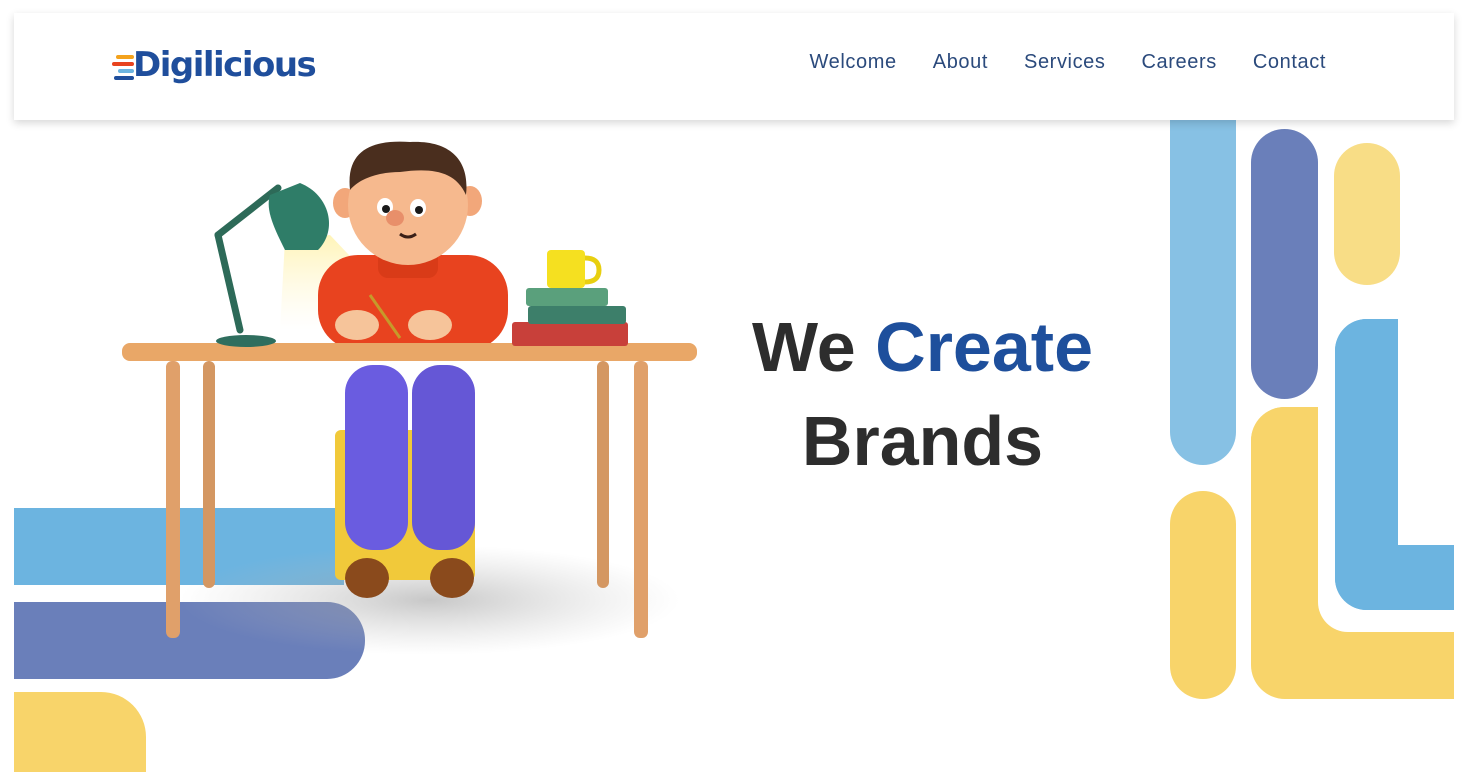 This screenshot has height=772, width=1468. Describe the element at coordinates (395, 218) in the screenshot. I see `nose` at that location.